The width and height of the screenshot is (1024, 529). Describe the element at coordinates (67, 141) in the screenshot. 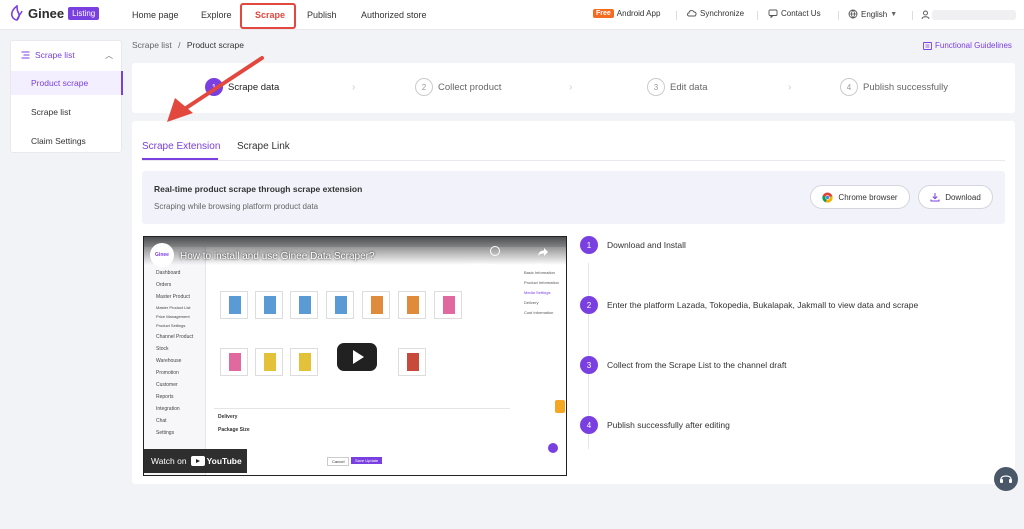

I see `sidebar-item-claim-settings: Claim Settings` at that location.